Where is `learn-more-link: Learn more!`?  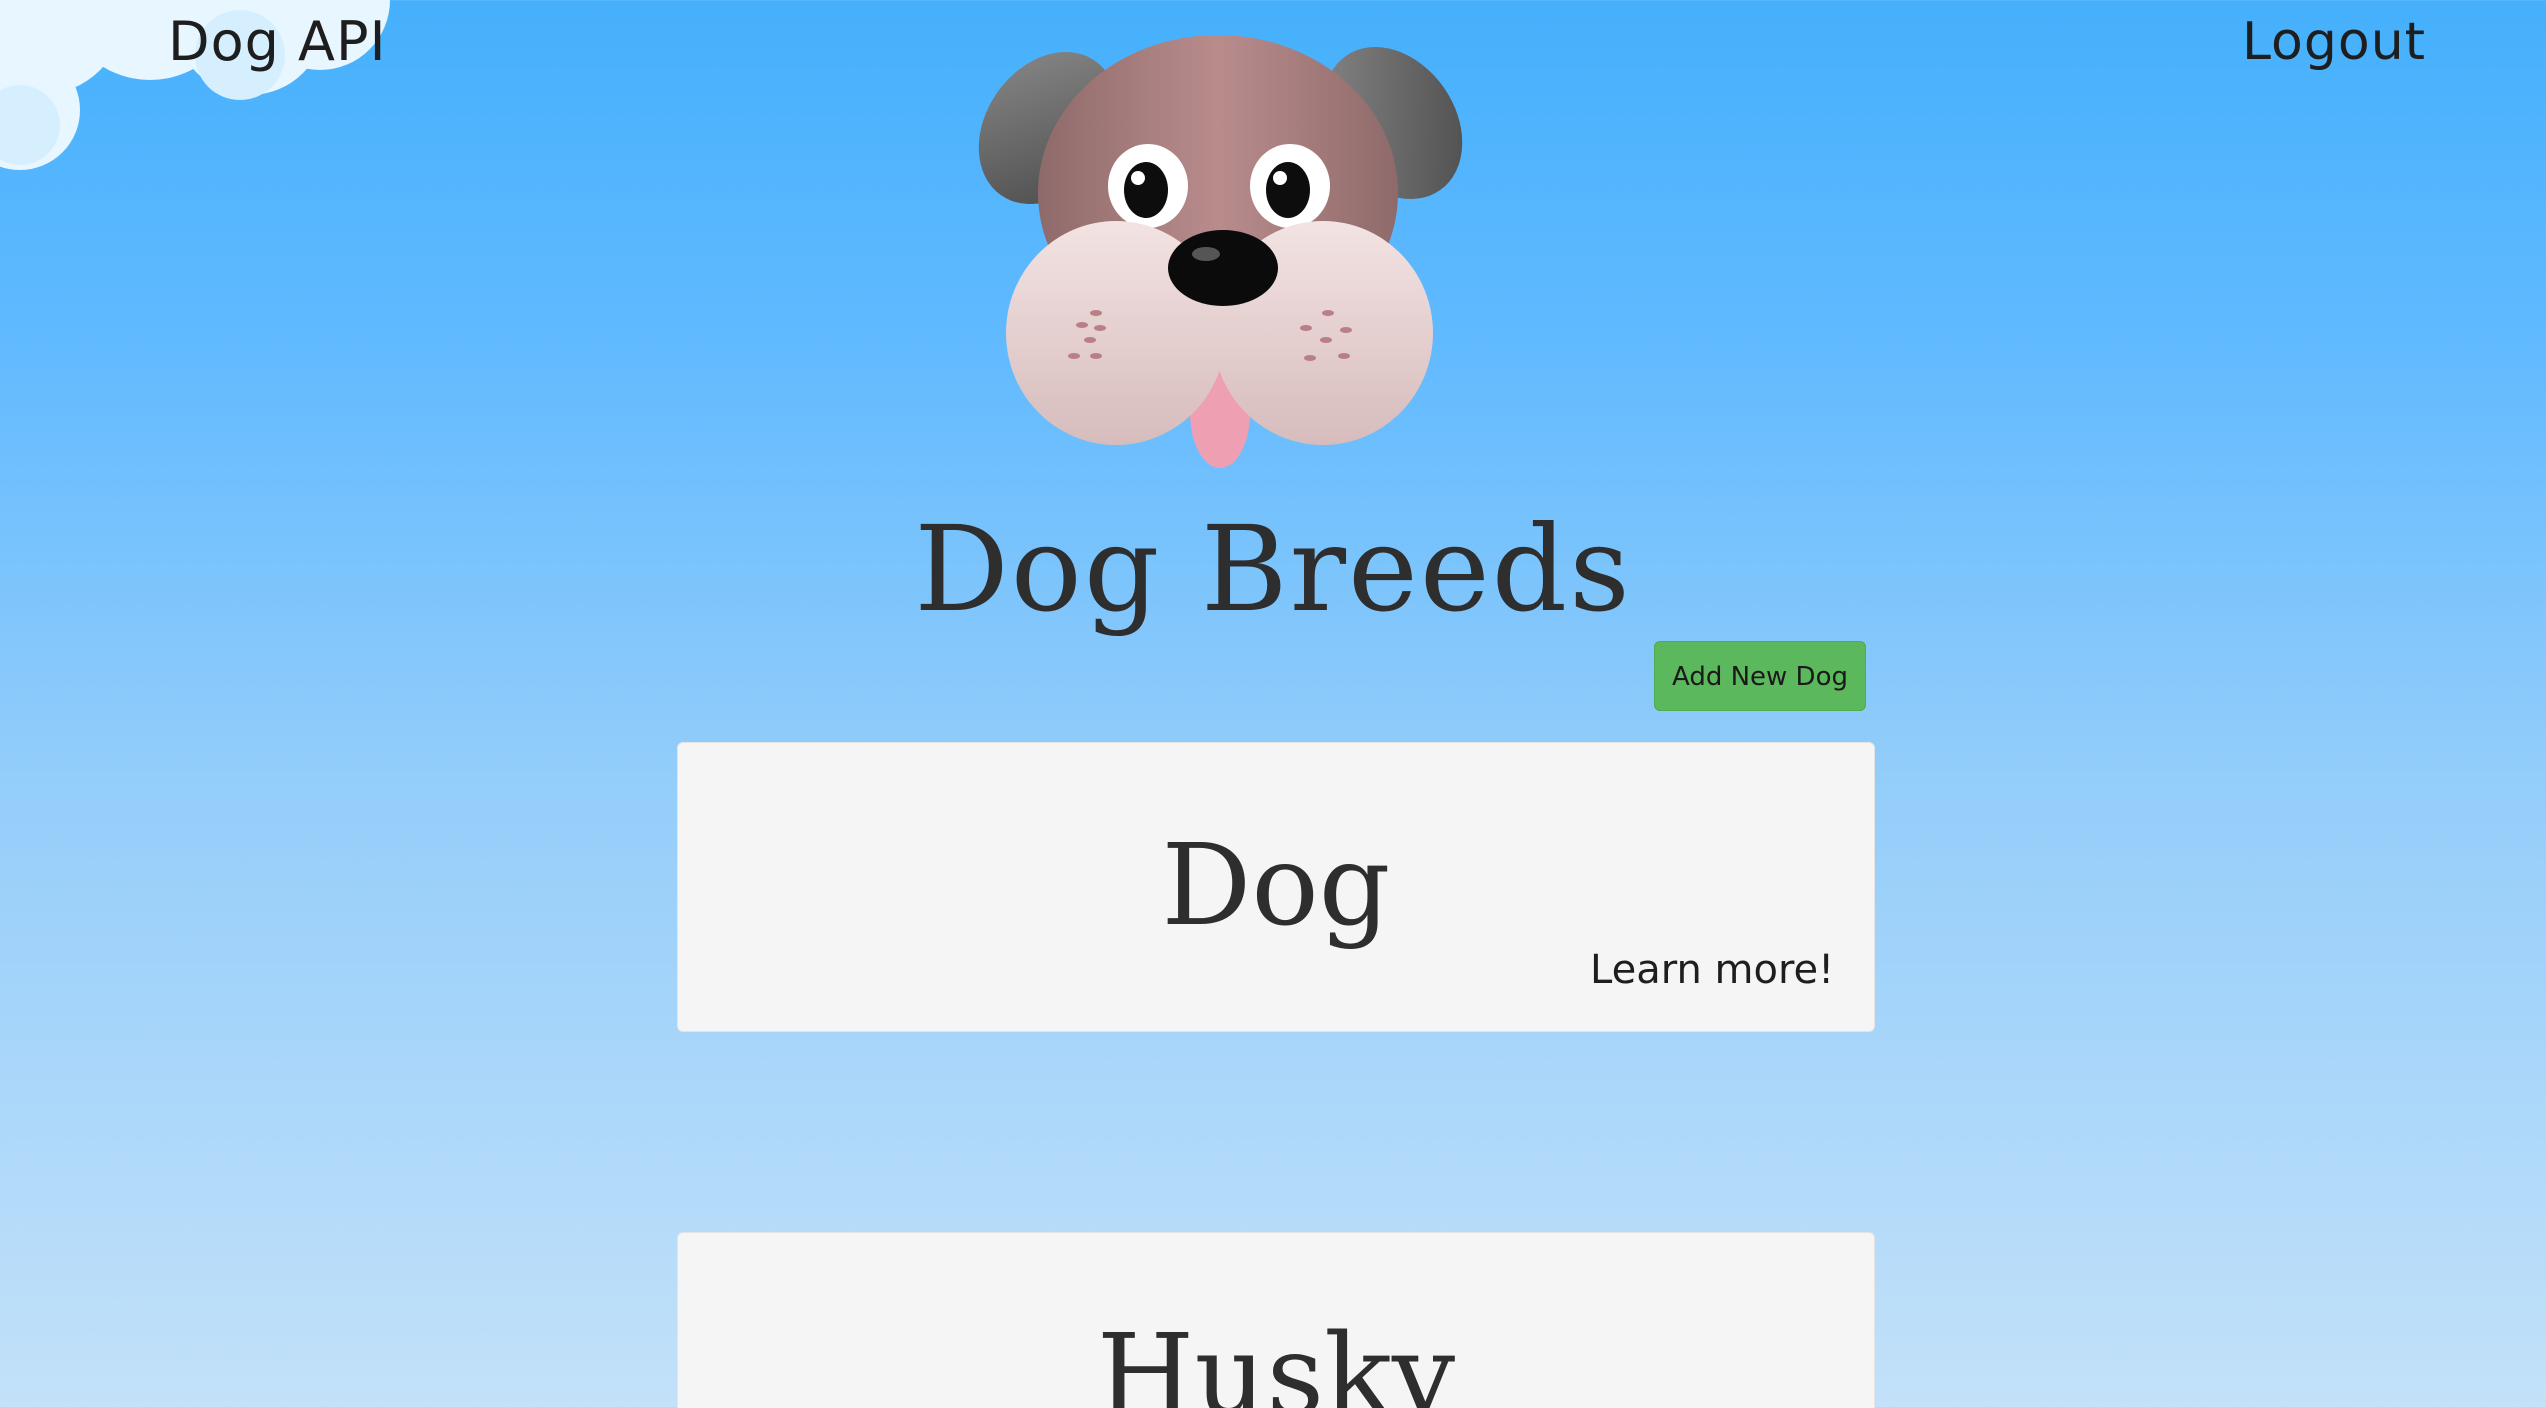 learn-more-link: Learn more! is located at coordinates (1712, 970).